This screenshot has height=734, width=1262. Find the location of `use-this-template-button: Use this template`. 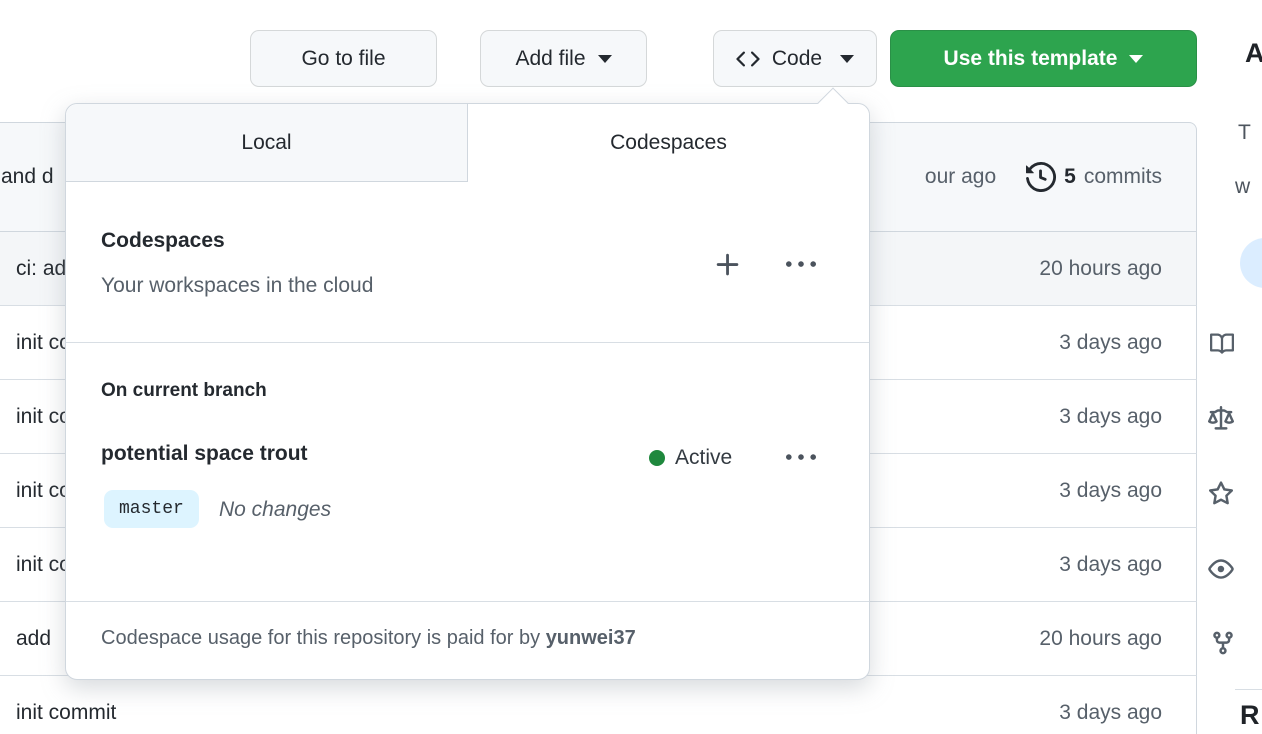

use-this-template-button: Use this template is located at coordinates (1043, 58).